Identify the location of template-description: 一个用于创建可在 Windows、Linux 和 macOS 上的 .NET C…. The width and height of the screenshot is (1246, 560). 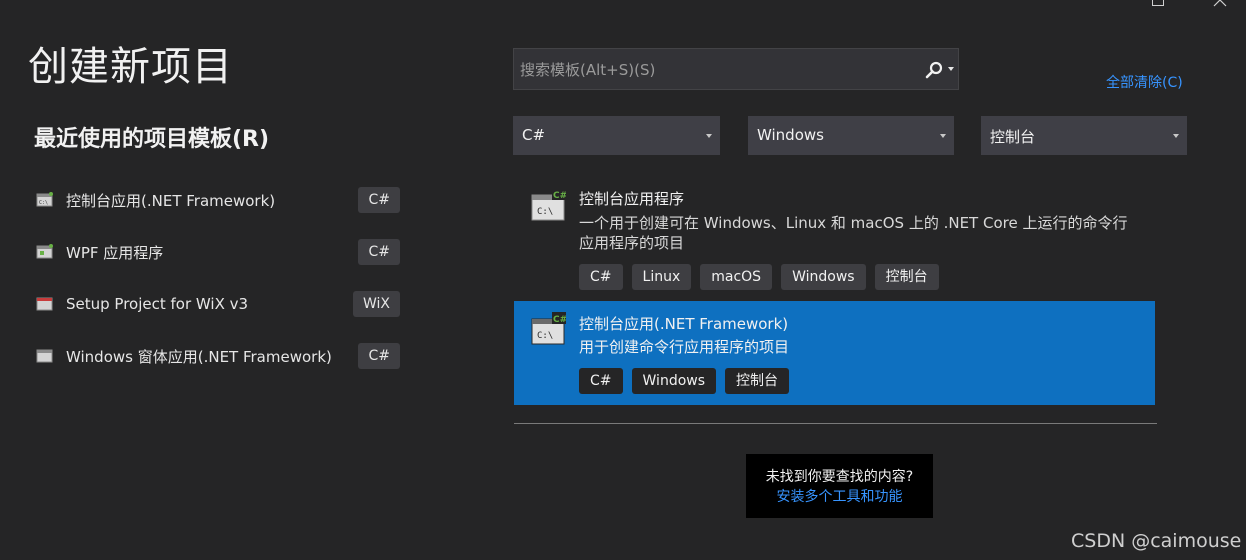
(853, 233).